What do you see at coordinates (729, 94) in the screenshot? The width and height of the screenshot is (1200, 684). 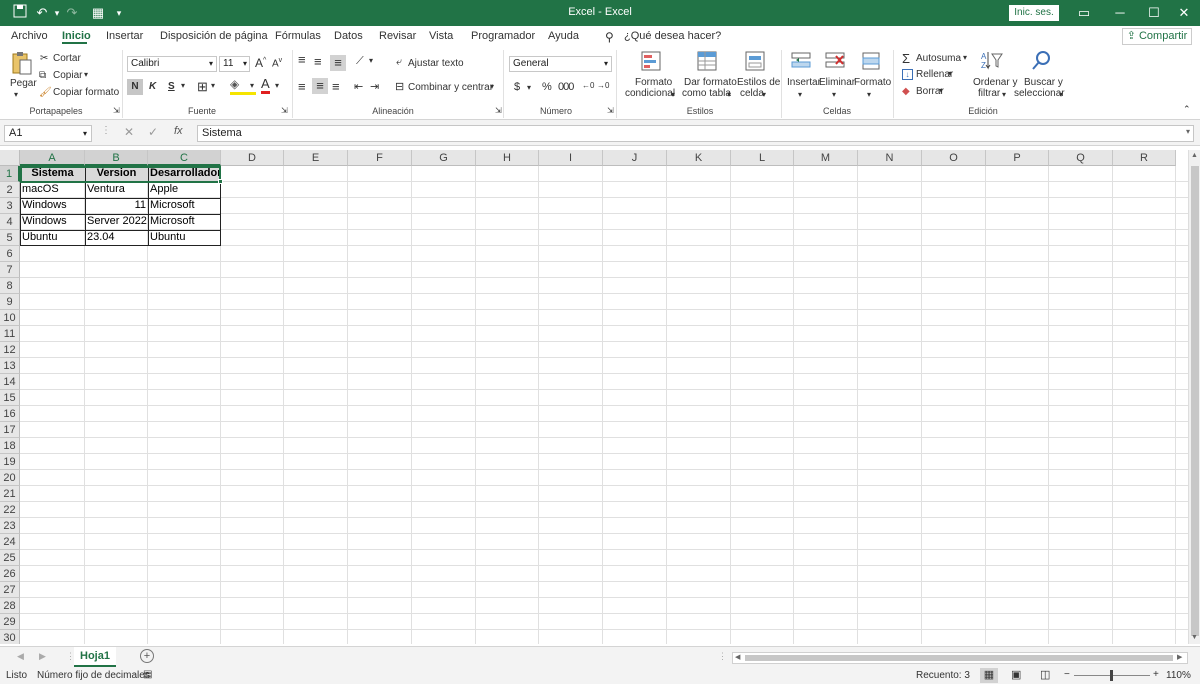 I see `format-as-table-dropdown-icon: ▾` at bounding box center [729, 94].